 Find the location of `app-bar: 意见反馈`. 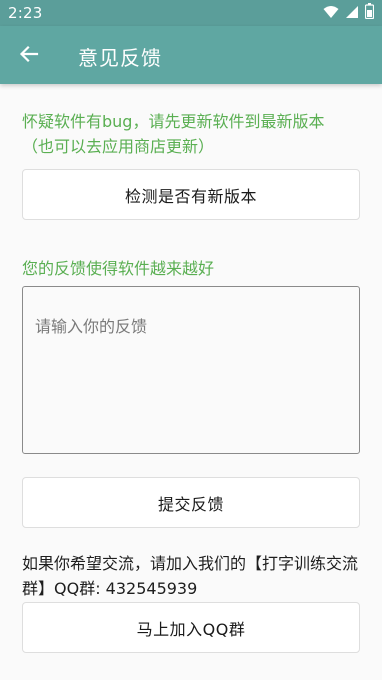

app-bar: 意见反馈 is located at coordinates (191, 55).